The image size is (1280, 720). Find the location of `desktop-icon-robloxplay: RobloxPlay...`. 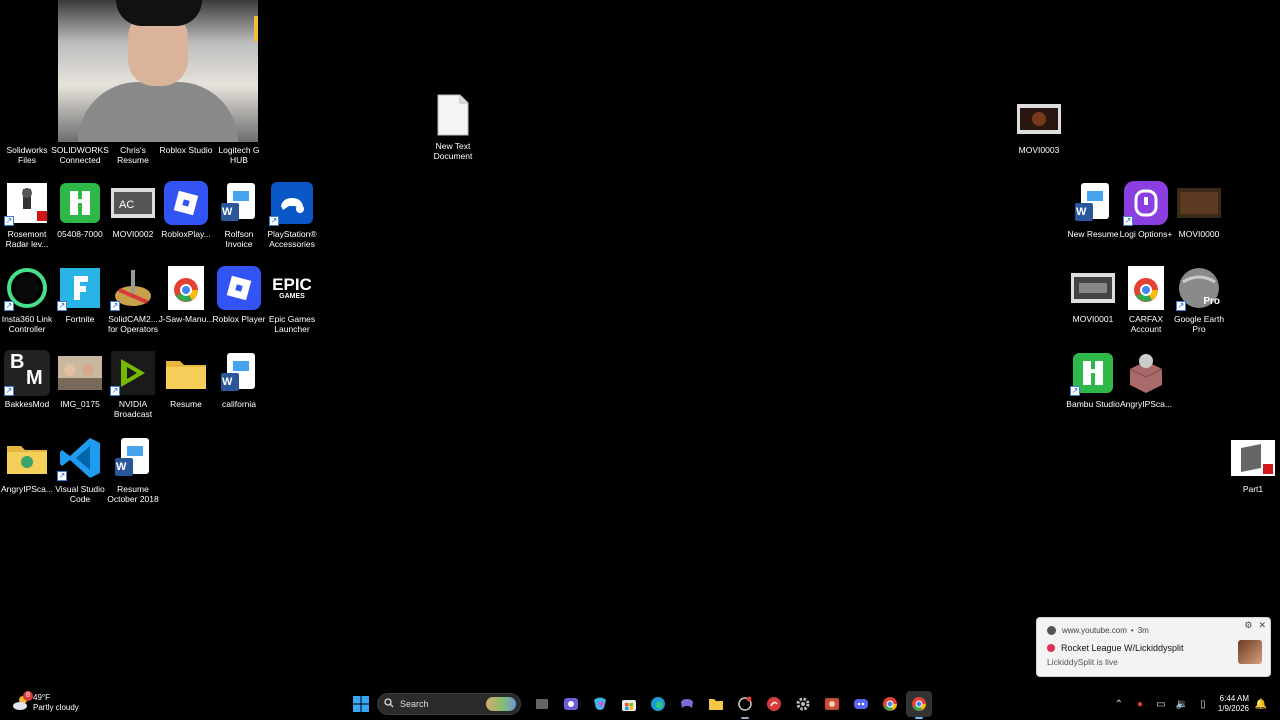

desktop-icon-robloxplay: RobloxPlay... is located at coordinates (186, 209).